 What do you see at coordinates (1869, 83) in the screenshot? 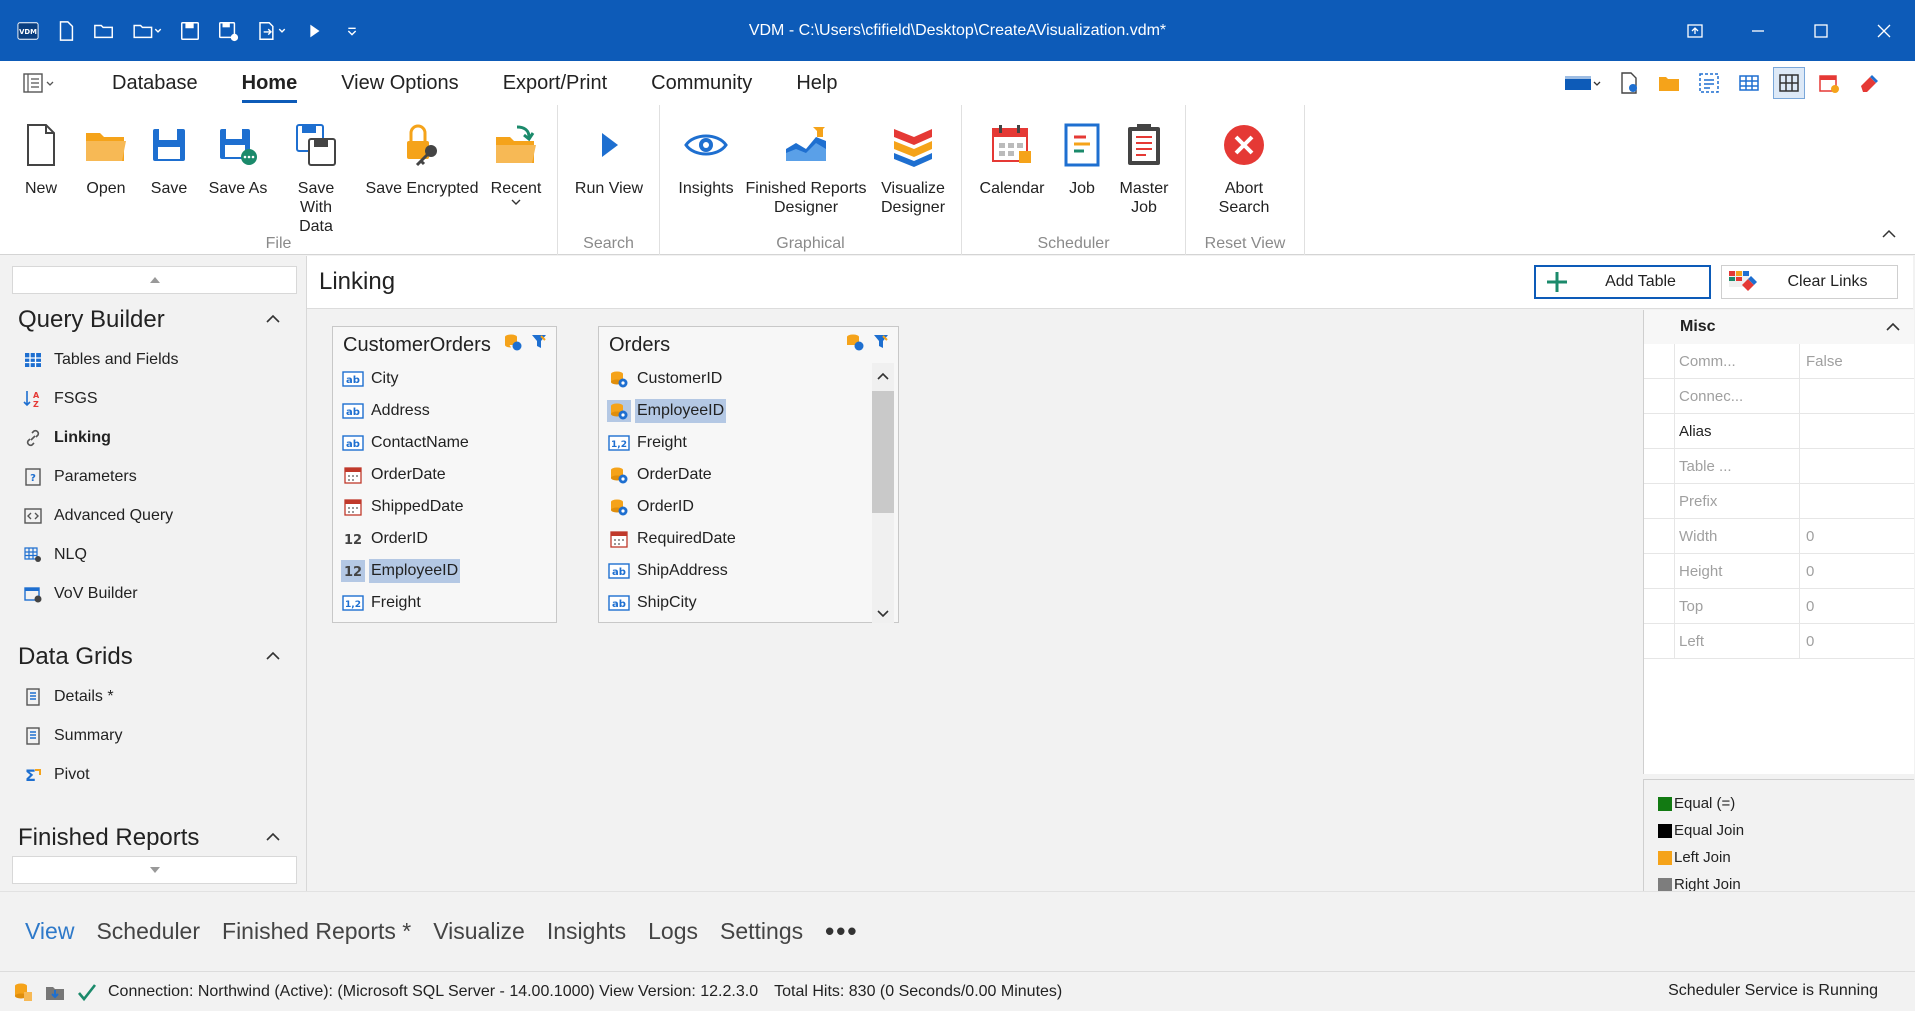
I see `eraser-icon` at bounding box center [1869, 83].